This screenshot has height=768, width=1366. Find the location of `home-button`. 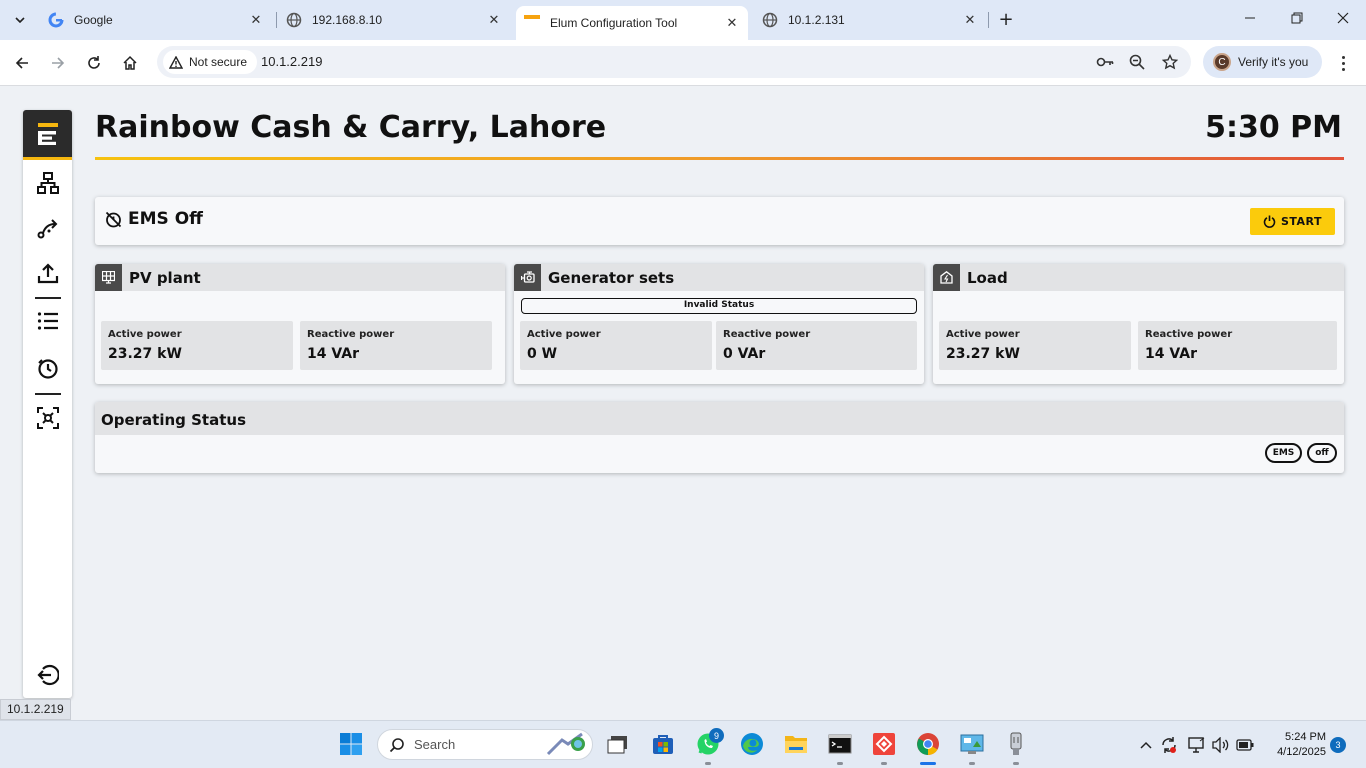

home-button is located at coordinates (130, 63).